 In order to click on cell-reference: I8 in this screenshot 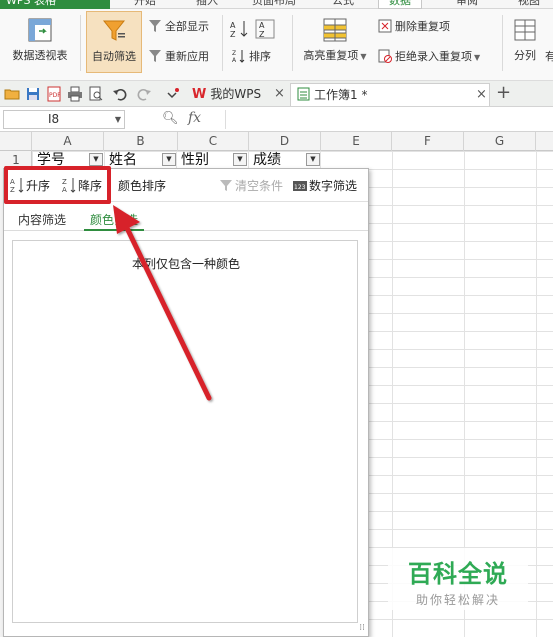, I will do `click(54, 119)`.